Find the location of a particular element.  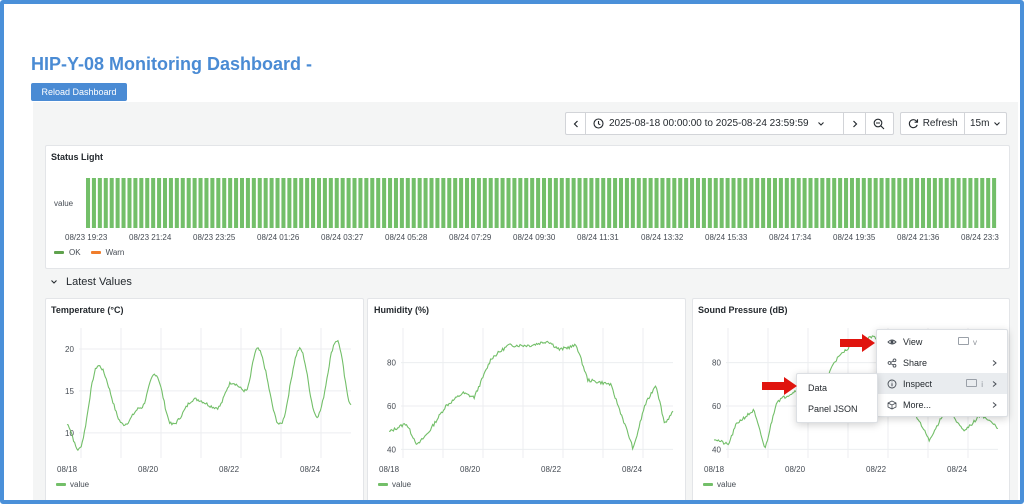

refresh-group: Refresh 15m is located at coordinates (953, 123).